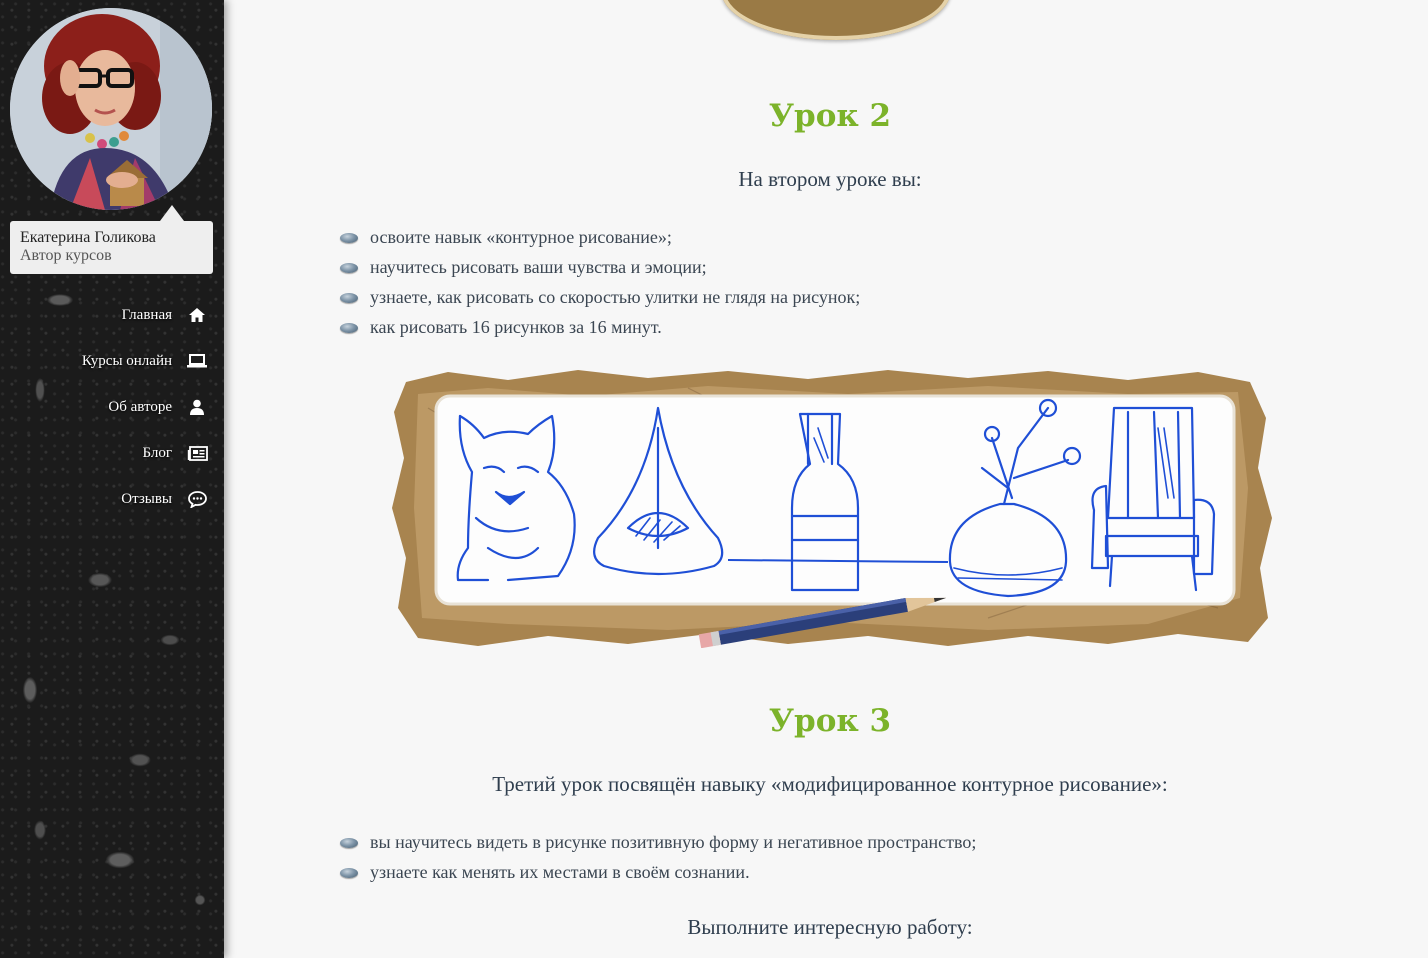  I want to click on lesson-3-title: Урок 3, so click(830, 721).